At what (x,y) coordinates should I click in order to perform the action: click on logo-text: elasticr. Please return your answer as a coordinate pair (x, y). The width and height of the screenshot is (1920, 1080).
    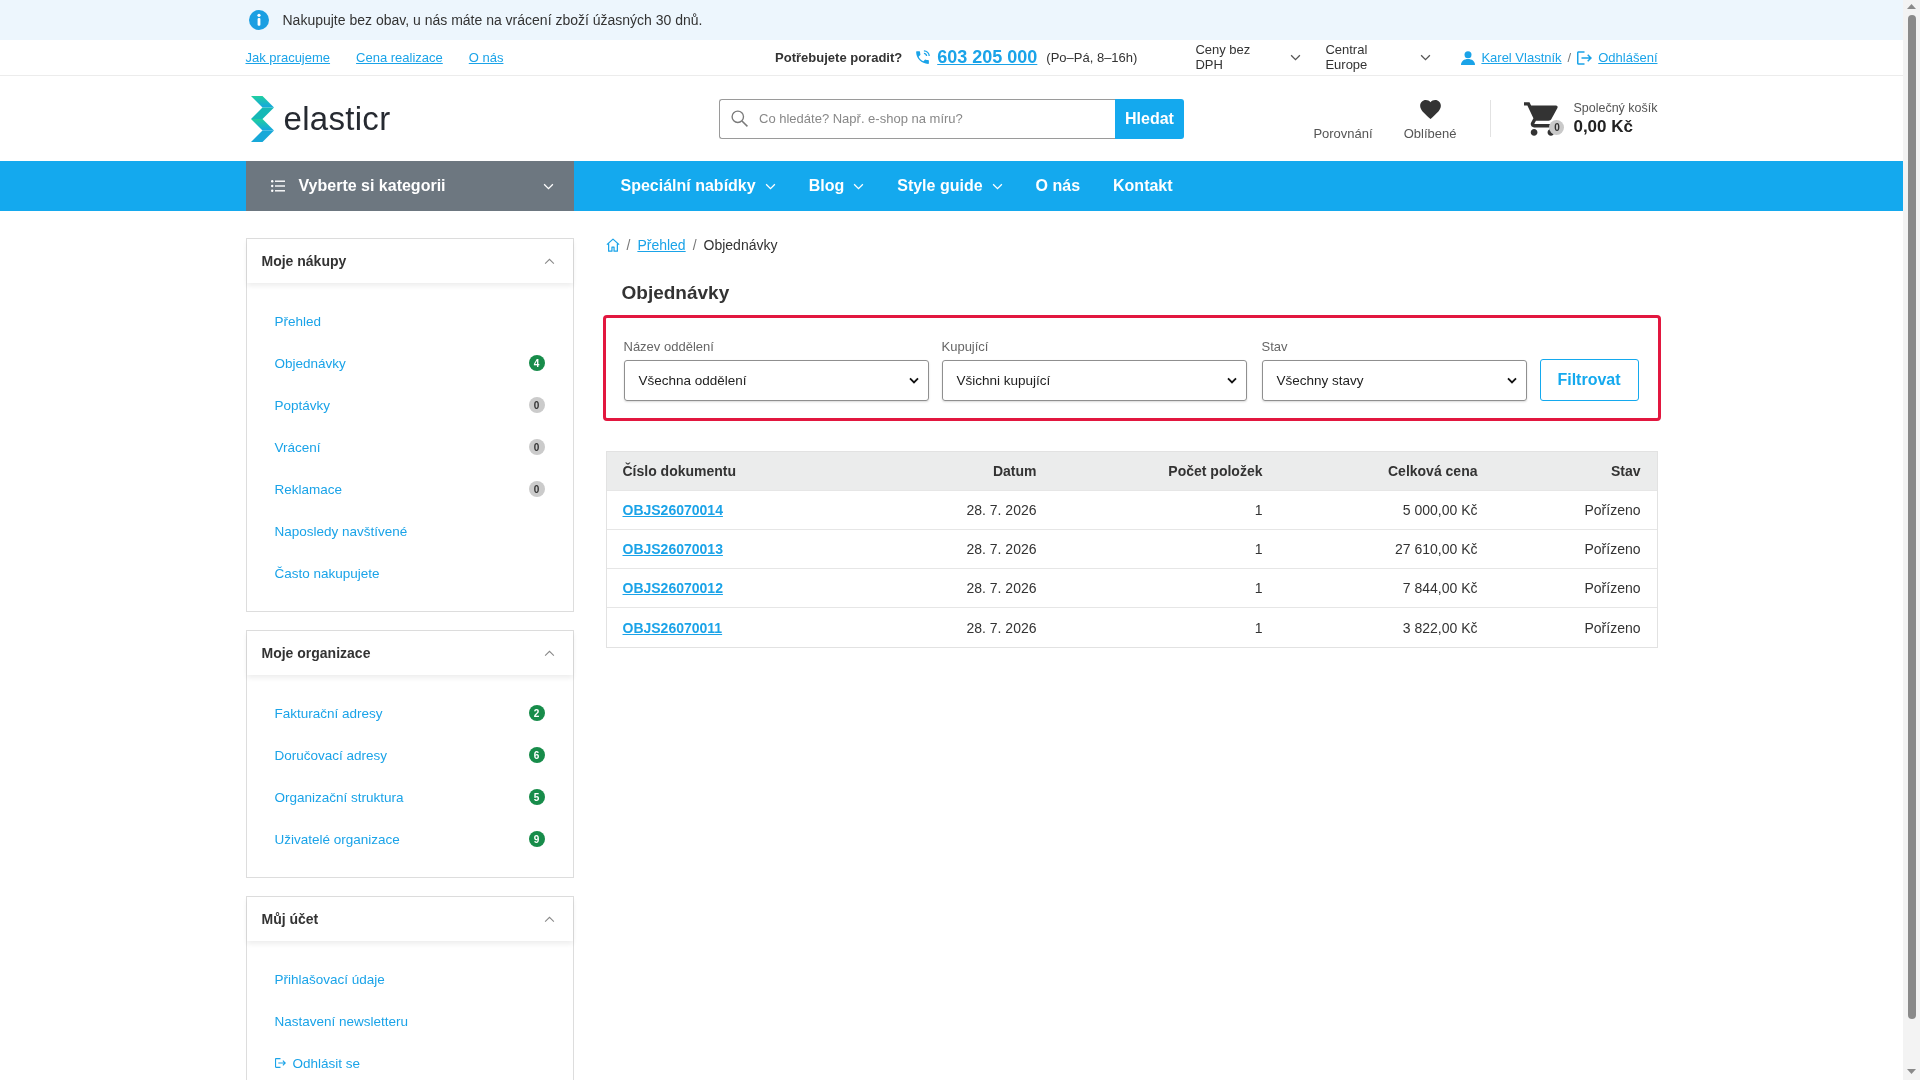
    Looking at the image, I should click on (337, 118).